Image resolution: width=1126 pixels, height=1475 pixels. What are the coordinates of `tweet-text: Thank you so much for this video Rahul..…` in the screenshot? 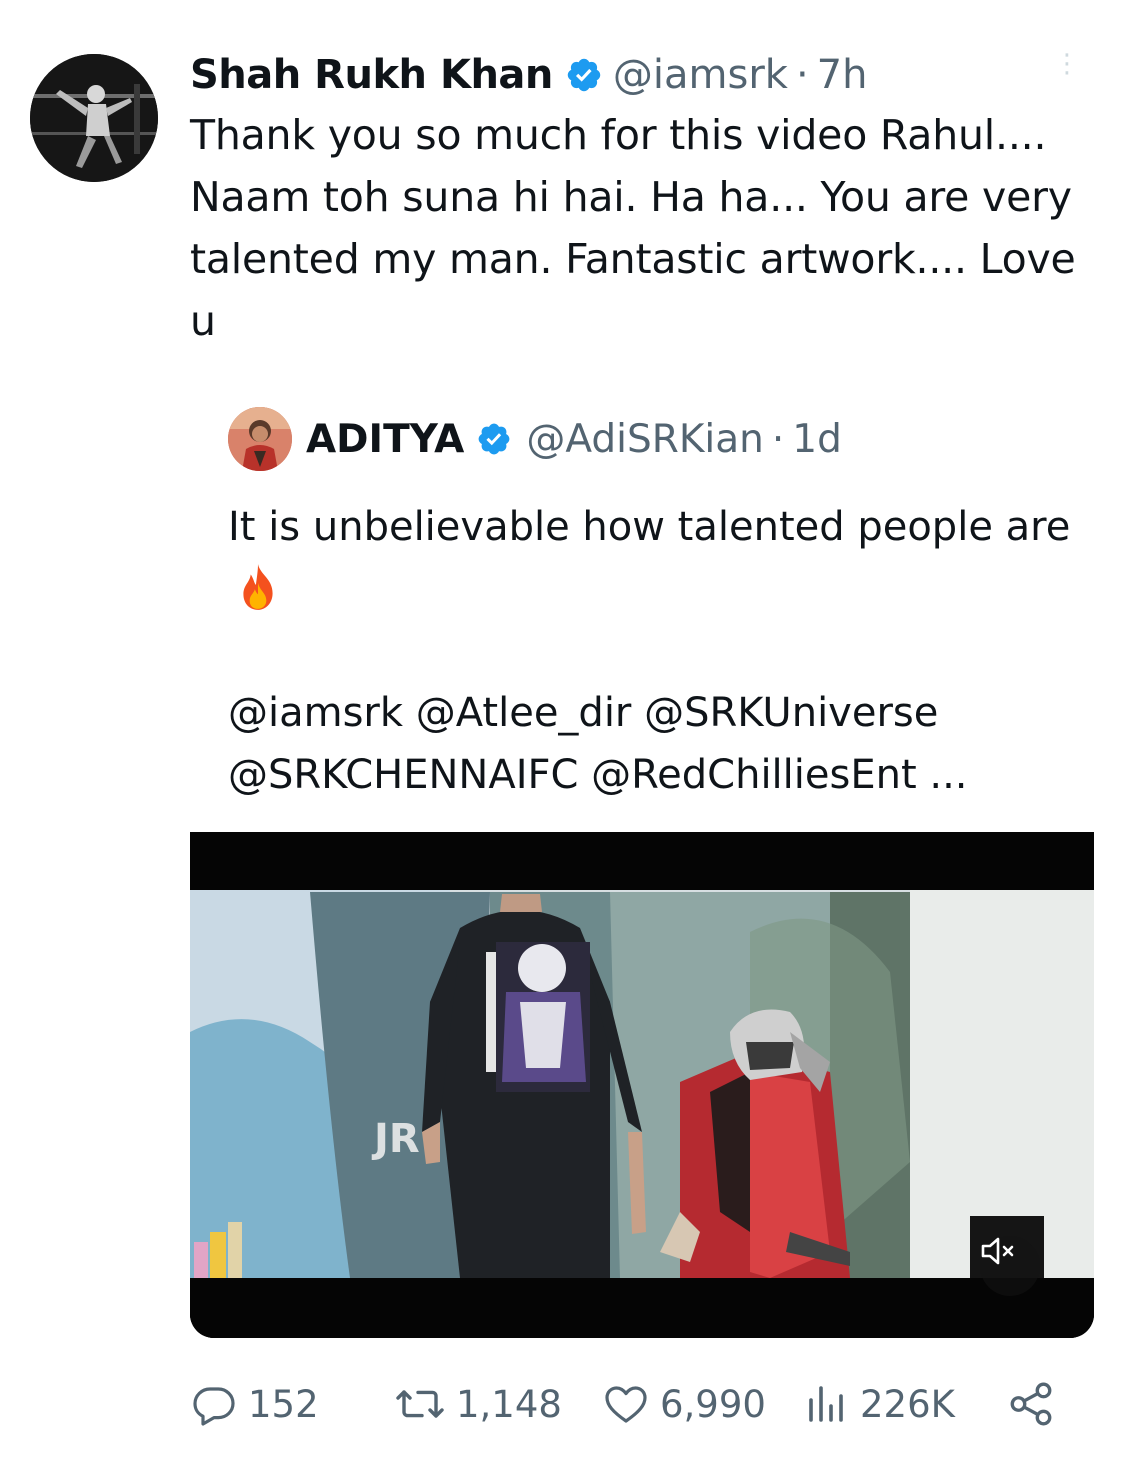 It's located at (633, 228).